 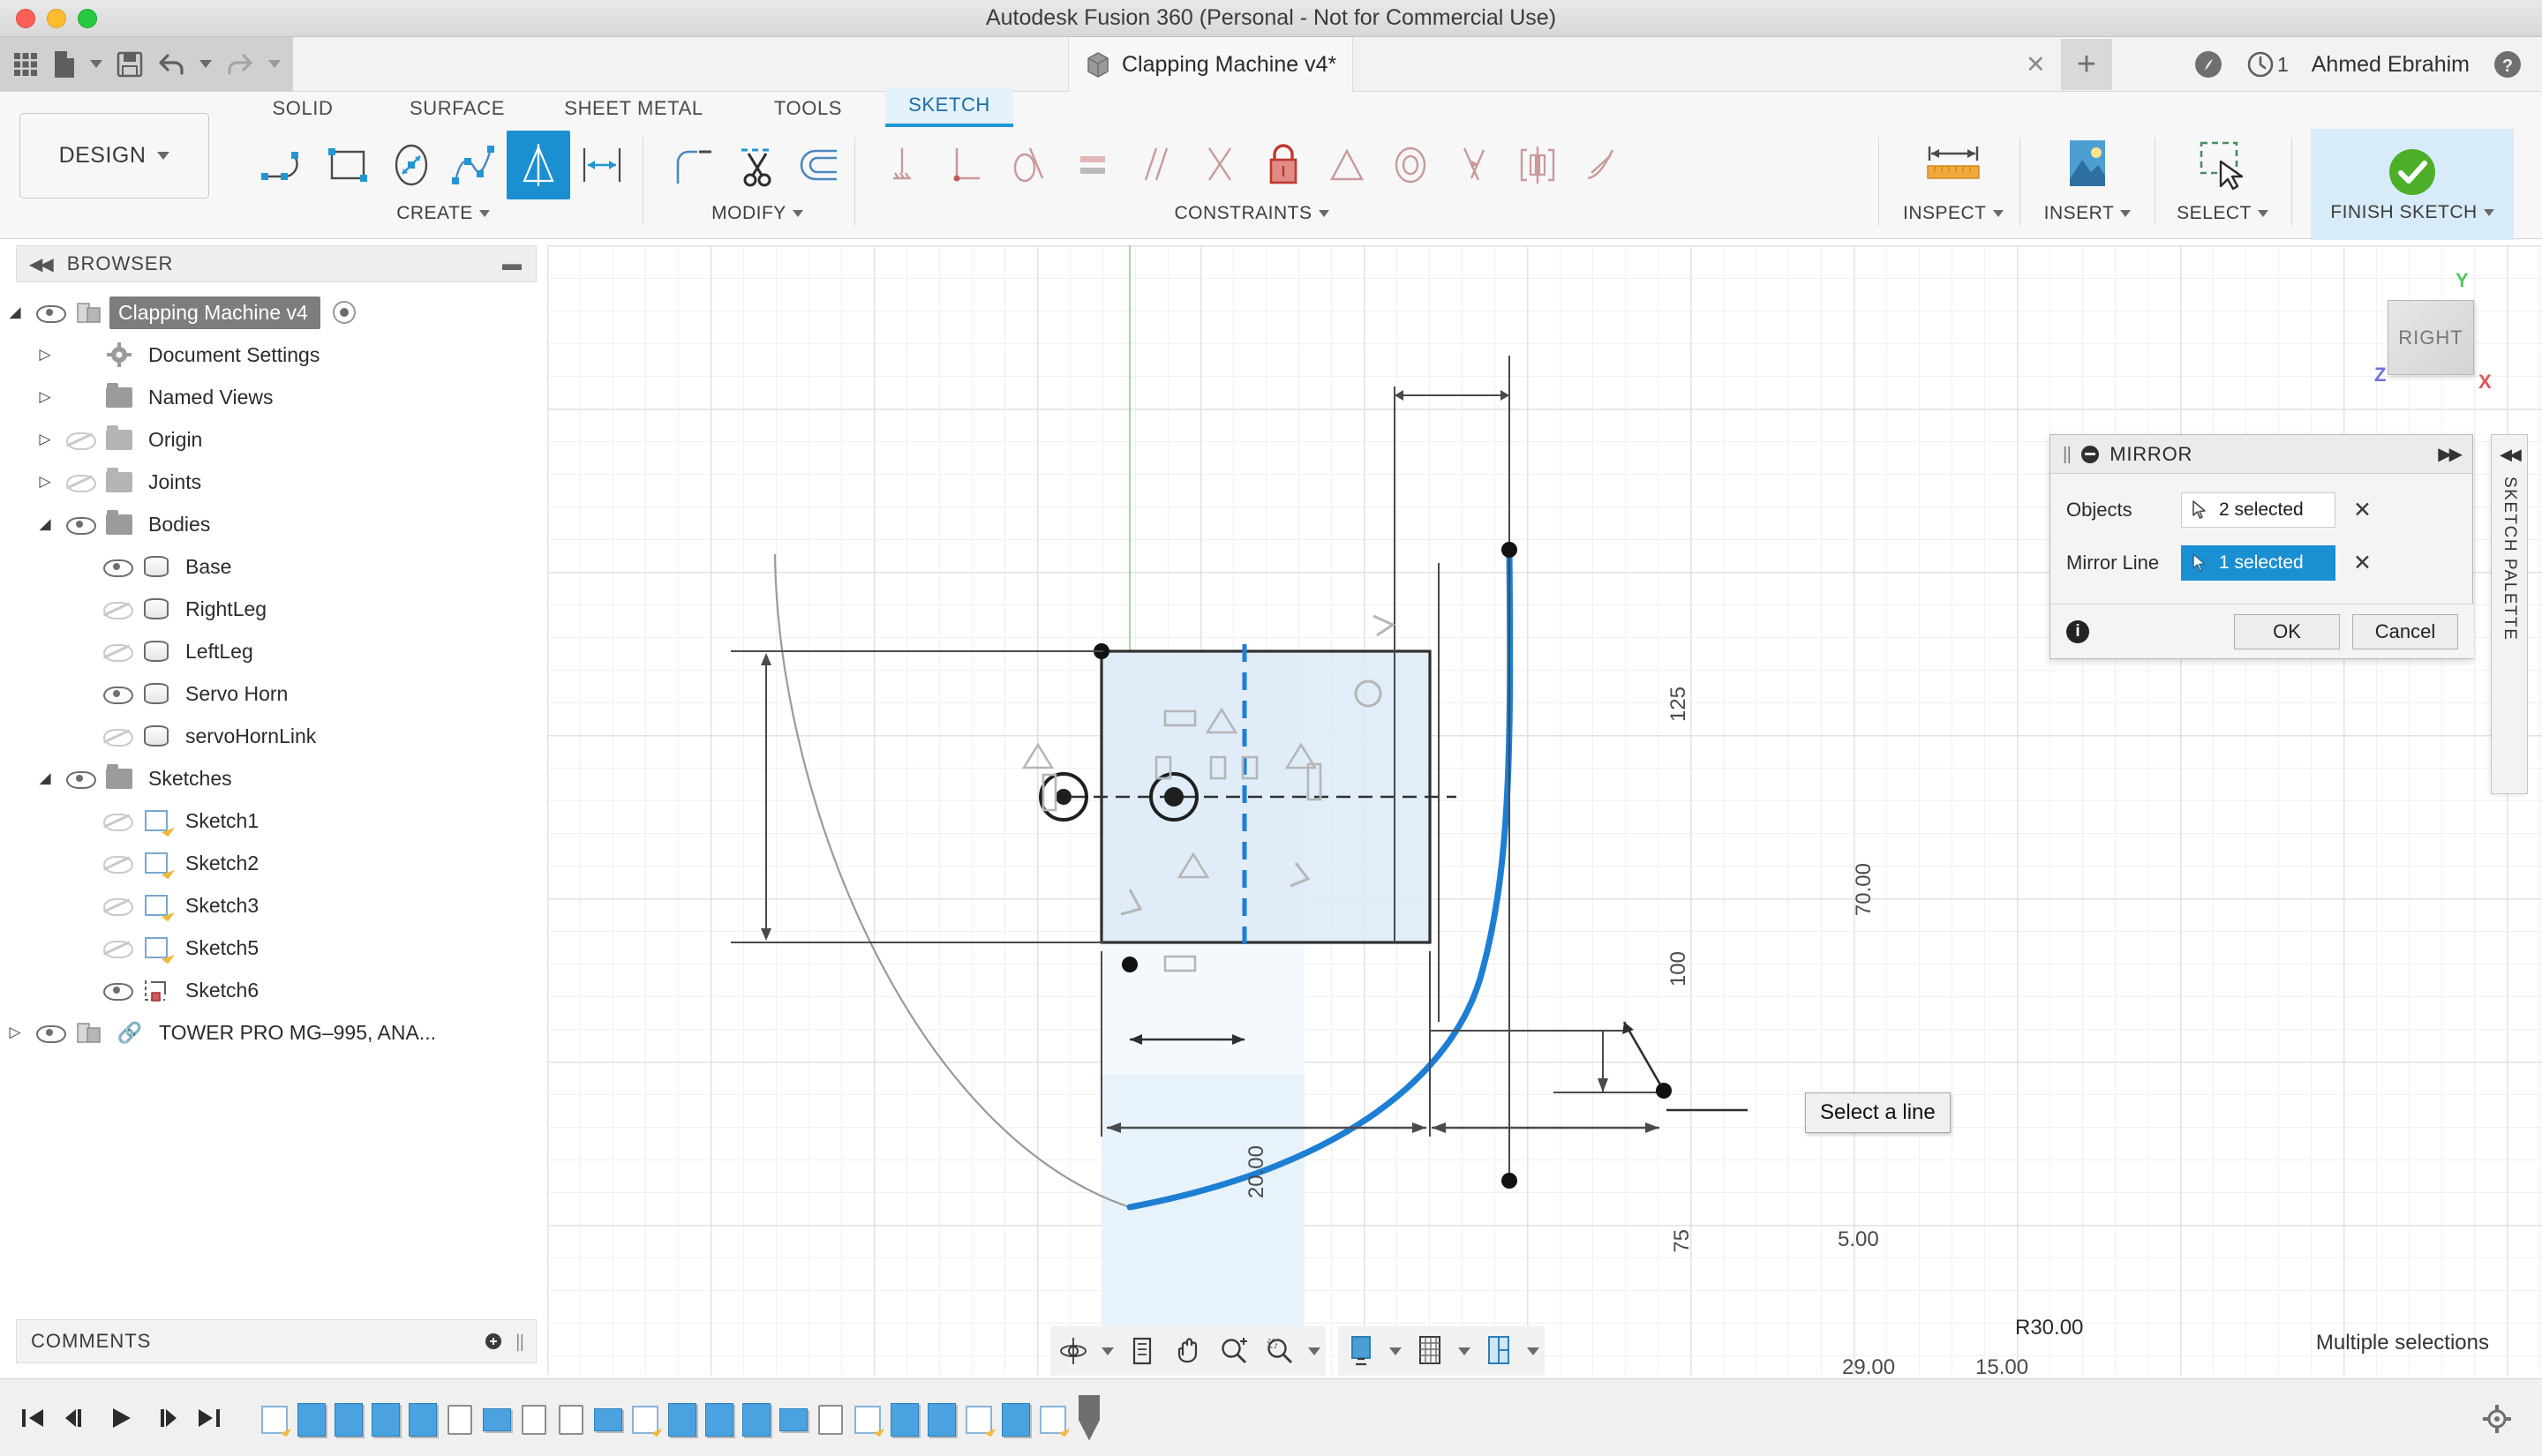 What do you see at coordinates (348, 165) in the screenshot?
I see `rectangle-icon` at bounding box center [348, 165].